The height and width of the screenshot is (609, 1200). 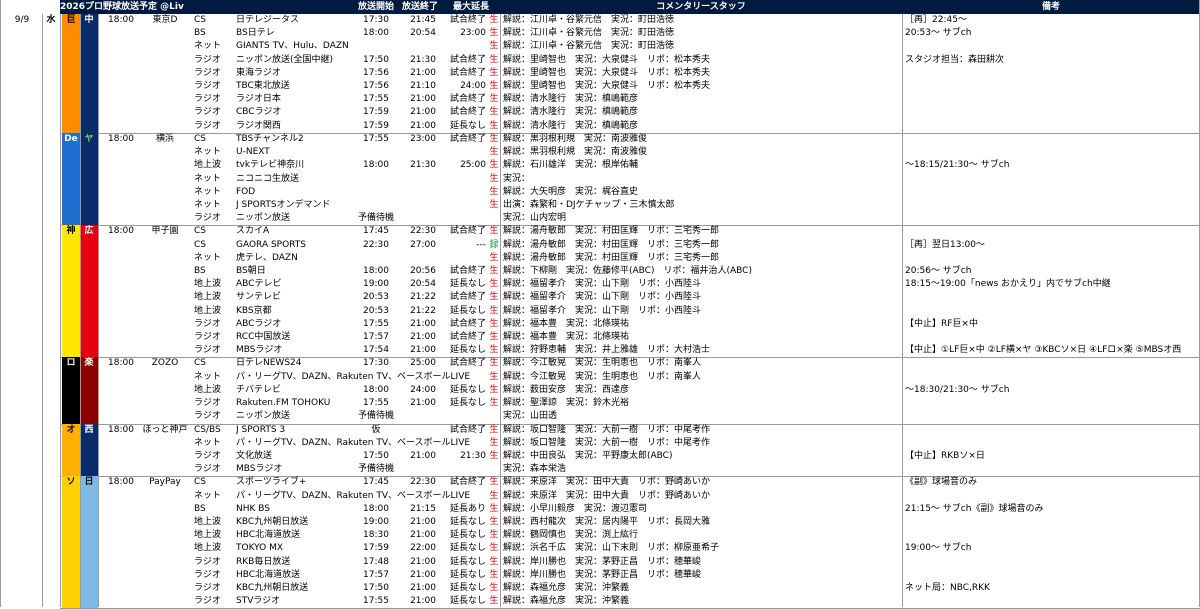 What do you see at coordinates (376, 363) in the screenshot?
I see `start-time: 17:30` at bounding box center [376, 363].